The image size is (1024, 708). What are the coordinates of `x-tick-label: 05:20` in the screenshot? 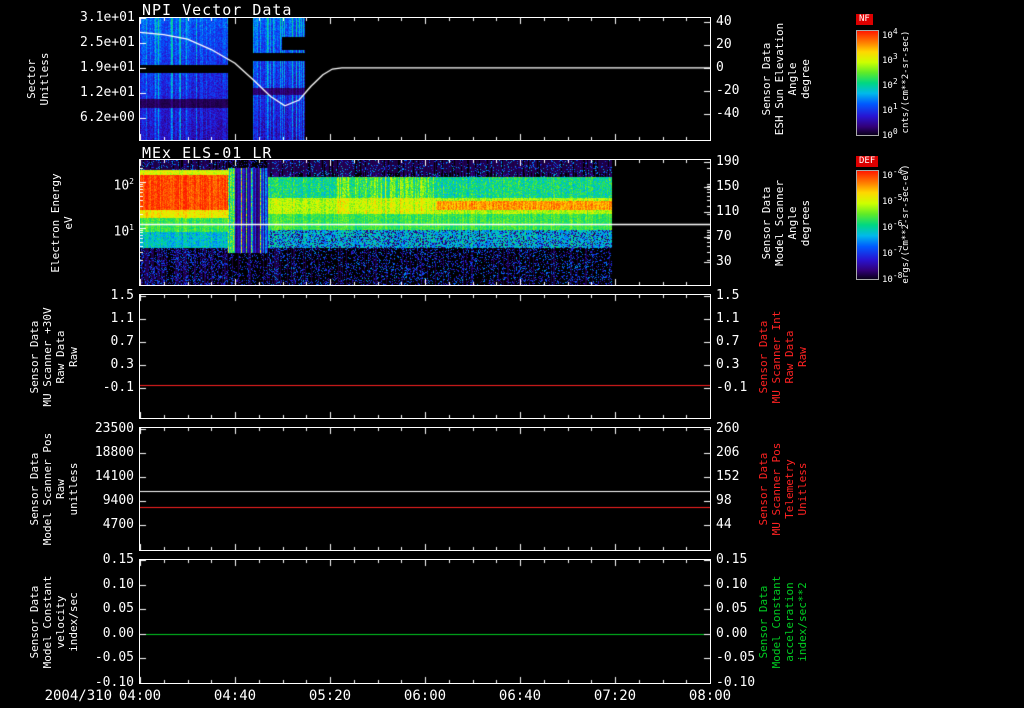 It's located at (330, 696).